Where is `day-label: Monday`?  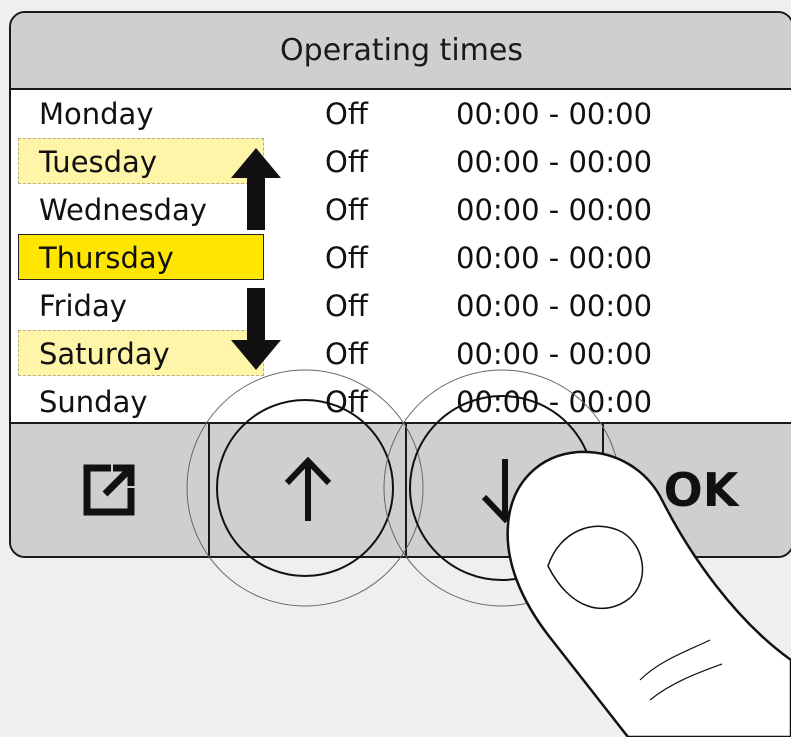 day-label: Monday is located at coordinates (96, 114).